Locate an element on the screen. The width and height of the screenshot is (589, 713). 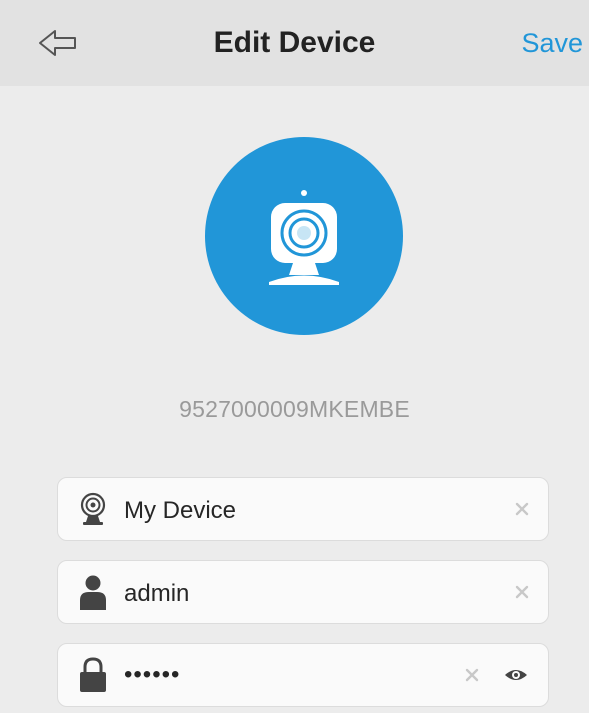
device-name-value: My Device is located at coordinates (180, 510).